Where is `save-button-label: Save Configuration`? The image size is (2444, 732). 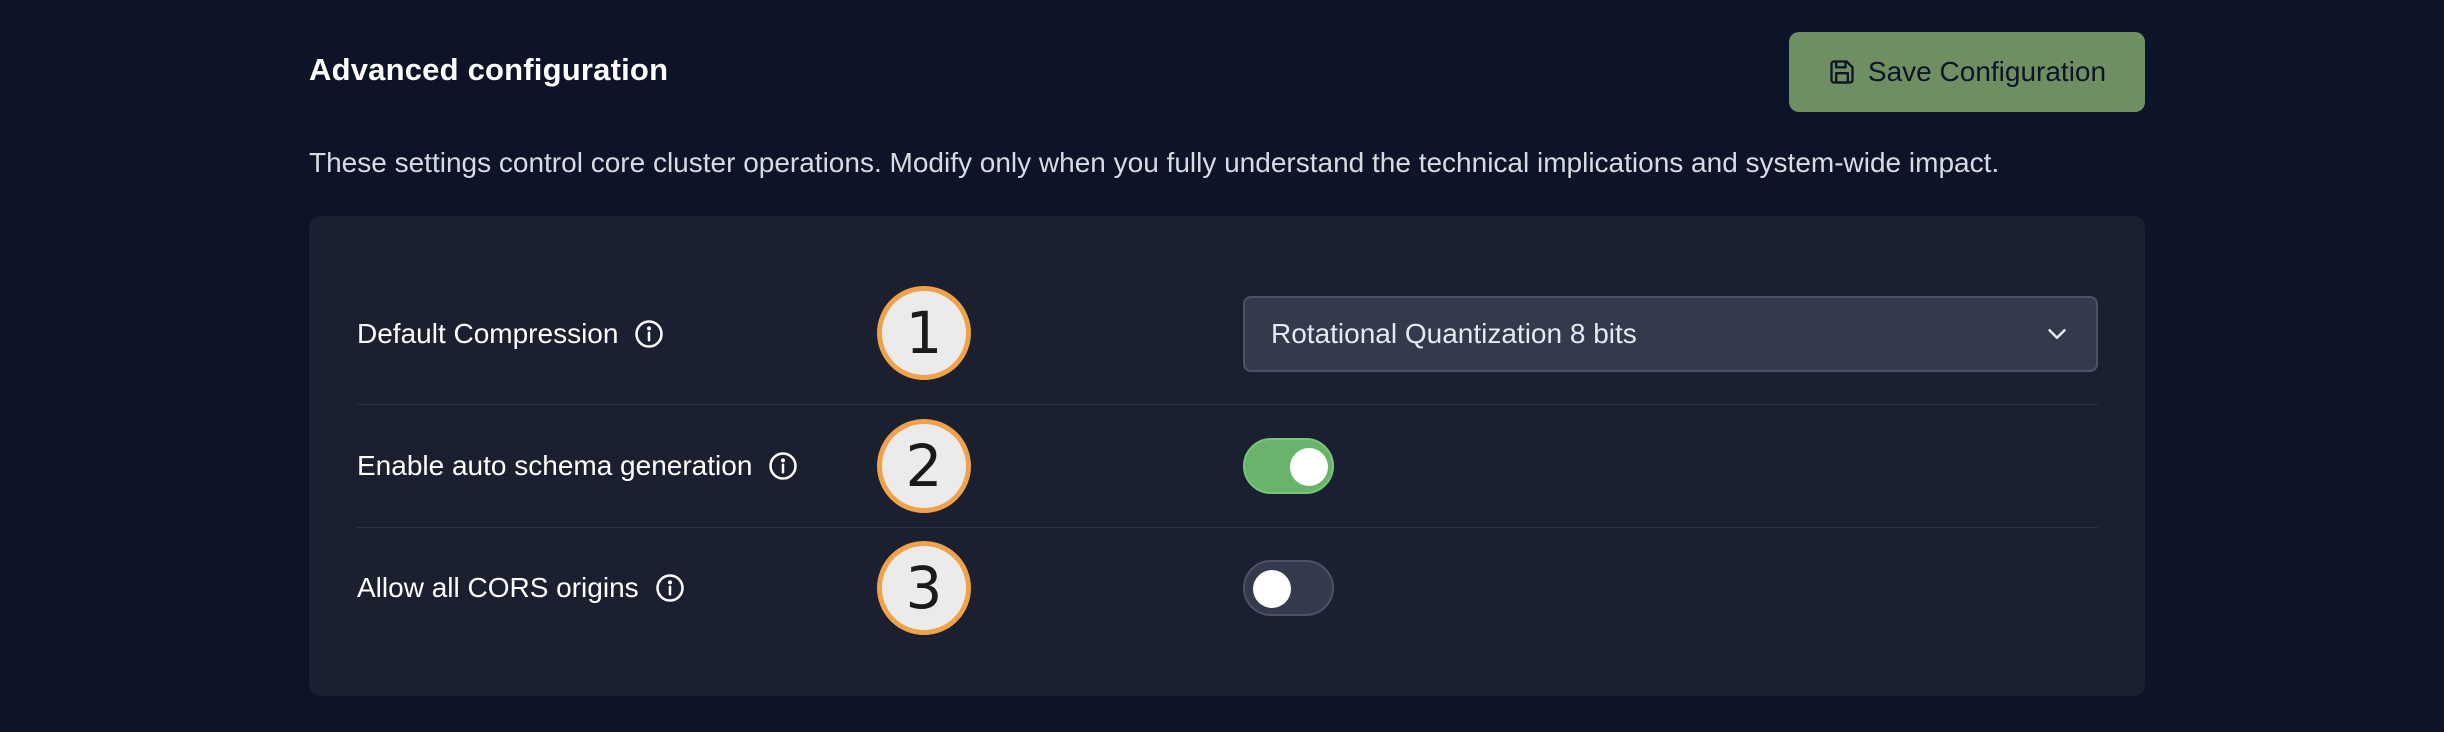
save-button-label: Save Configuration is located at coordinates (1987, 71).